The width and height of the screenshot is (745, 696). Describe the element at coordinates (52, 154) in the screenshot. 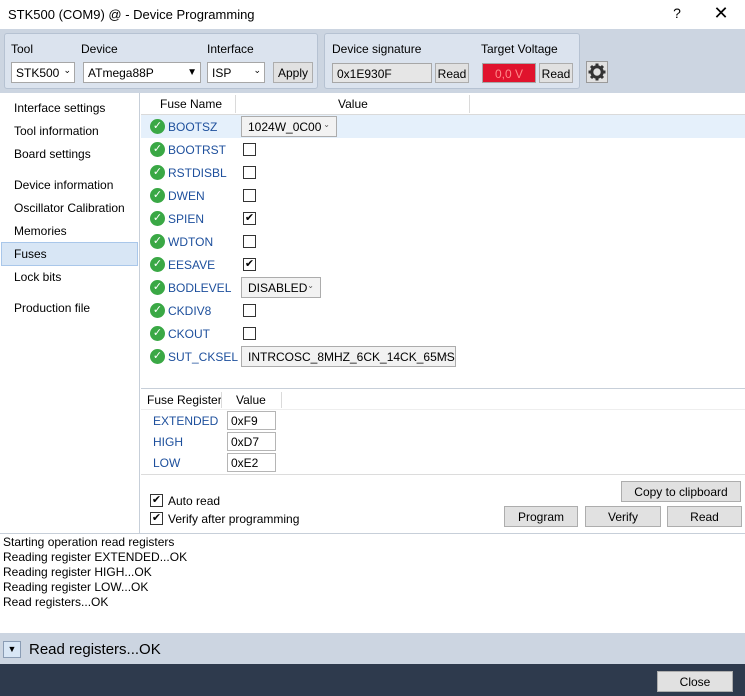

I see `sidebar-item-board-settings: Board settings` at that location.